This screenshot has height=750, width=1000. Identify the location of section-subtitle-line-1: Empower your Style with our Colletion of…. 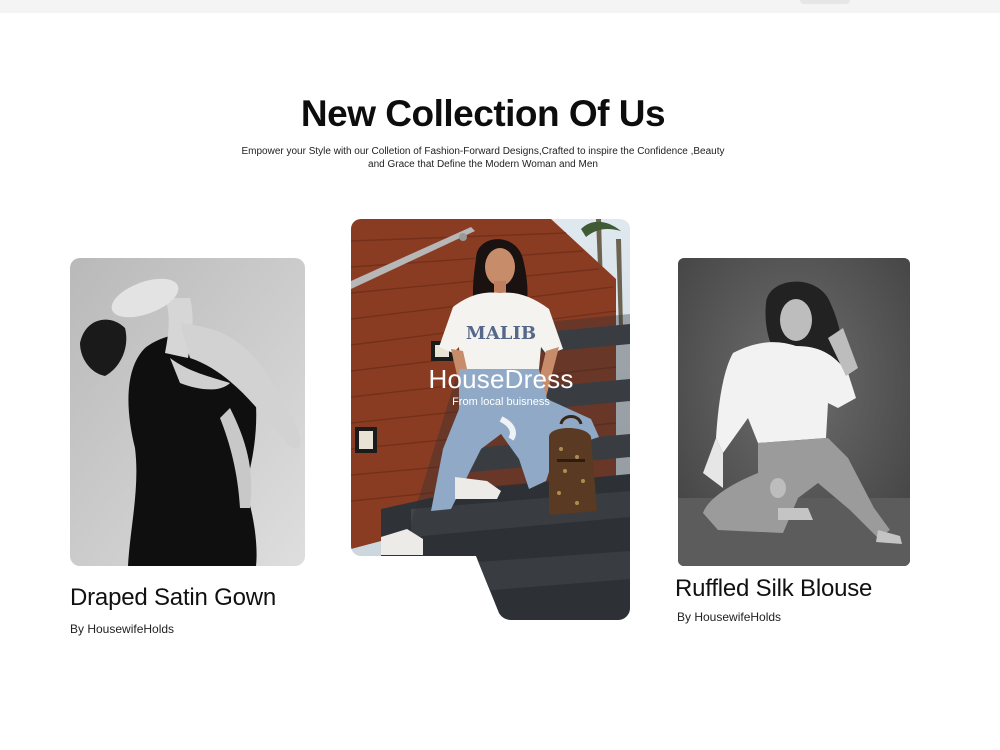
(483, 151).